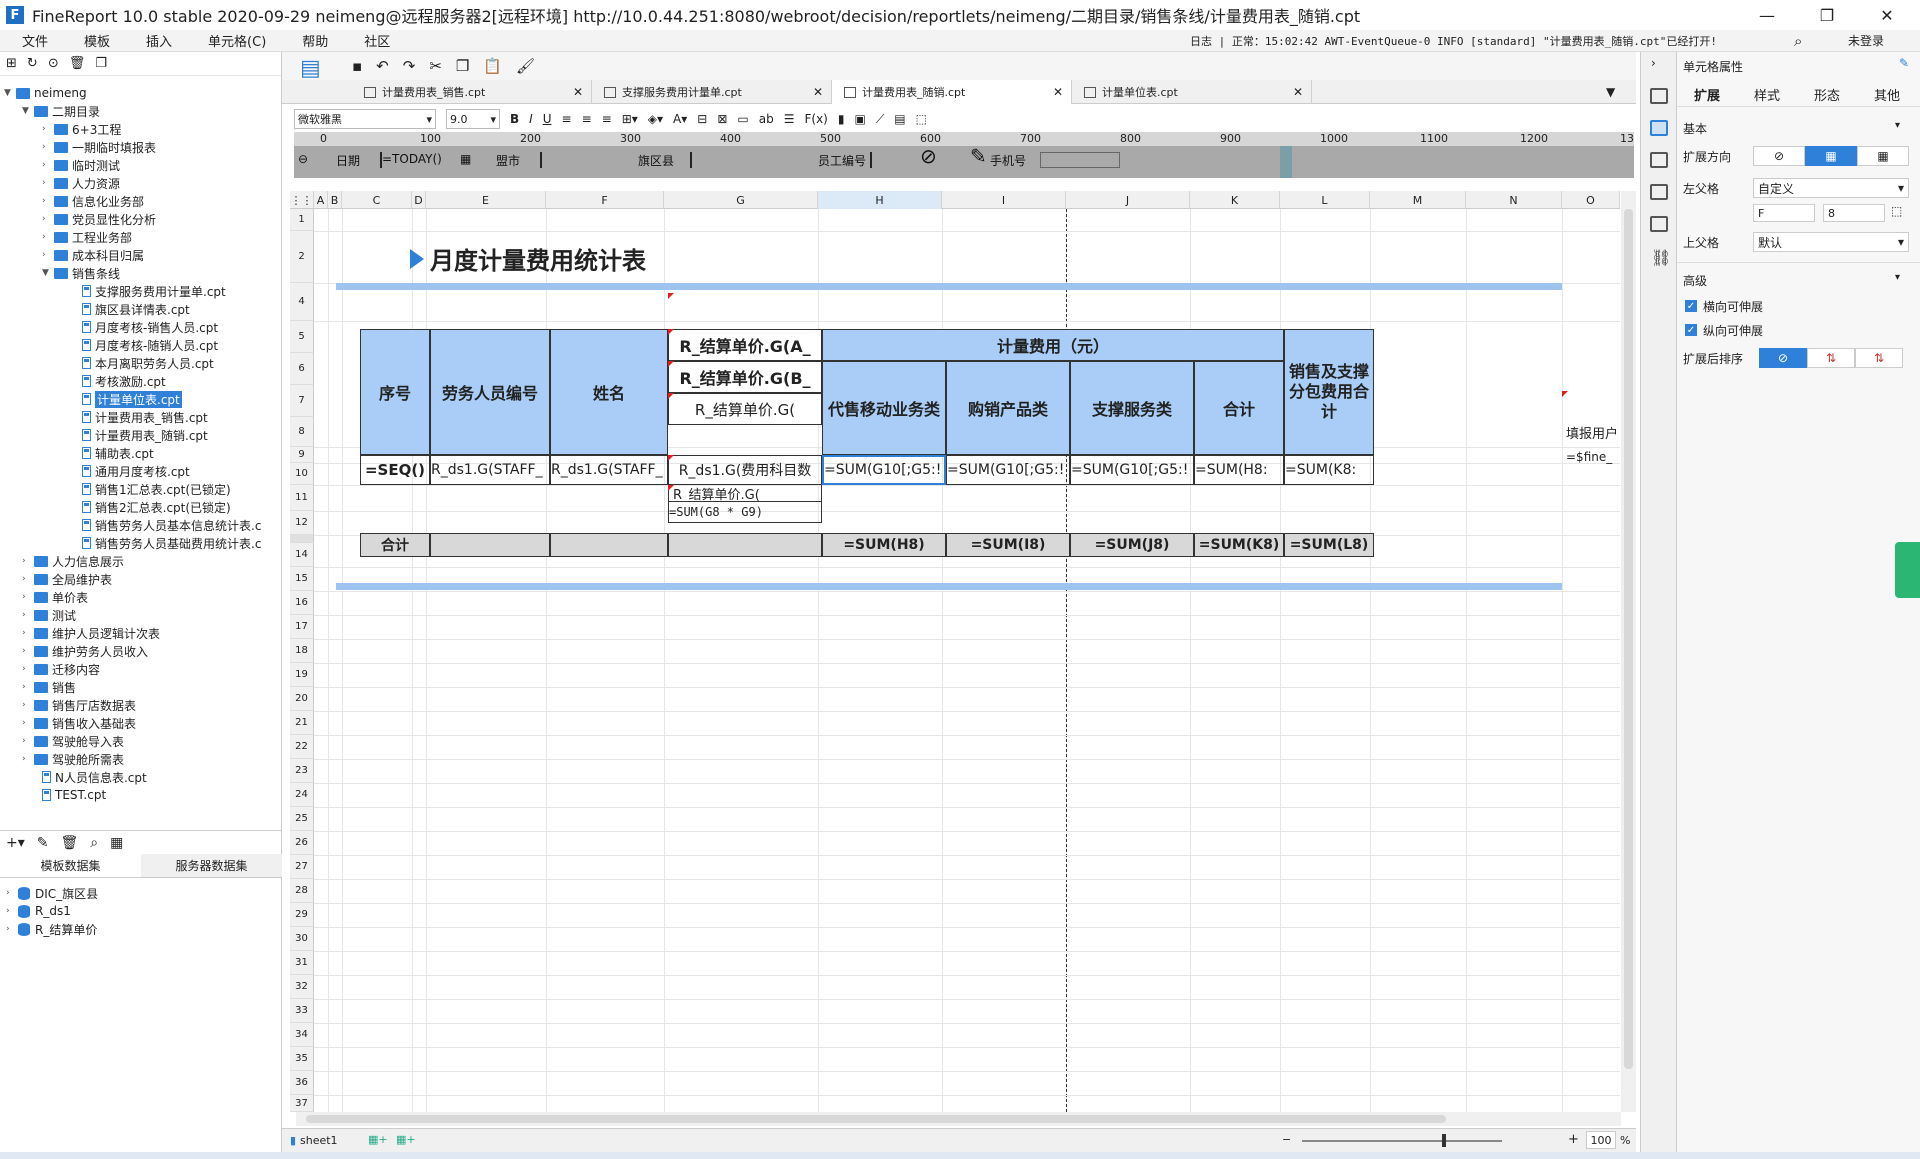  Describe the element at coordinates (53, 63) in the screenshot. I see `locate-icon: ⊙` at that location.